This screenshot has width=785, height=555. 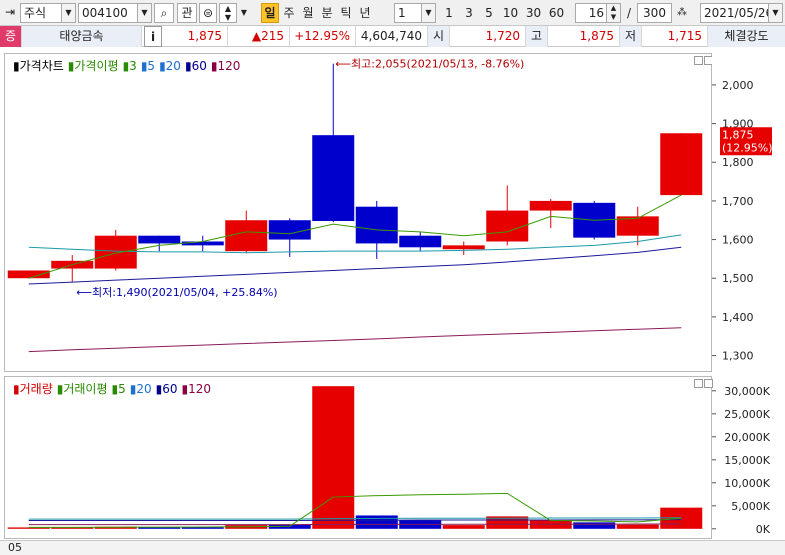 I want to click on price-tick-label-0: 1,300, so click(x=738, y=356).